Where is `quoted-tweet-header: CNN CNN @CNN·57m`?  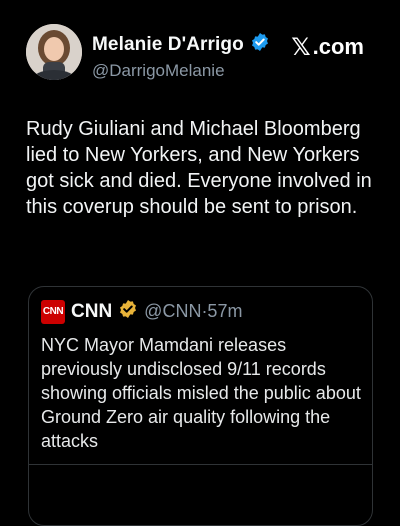
quoted-tweet-header: CNN CNN @CNN·57m is located at coordinates (141, 311).